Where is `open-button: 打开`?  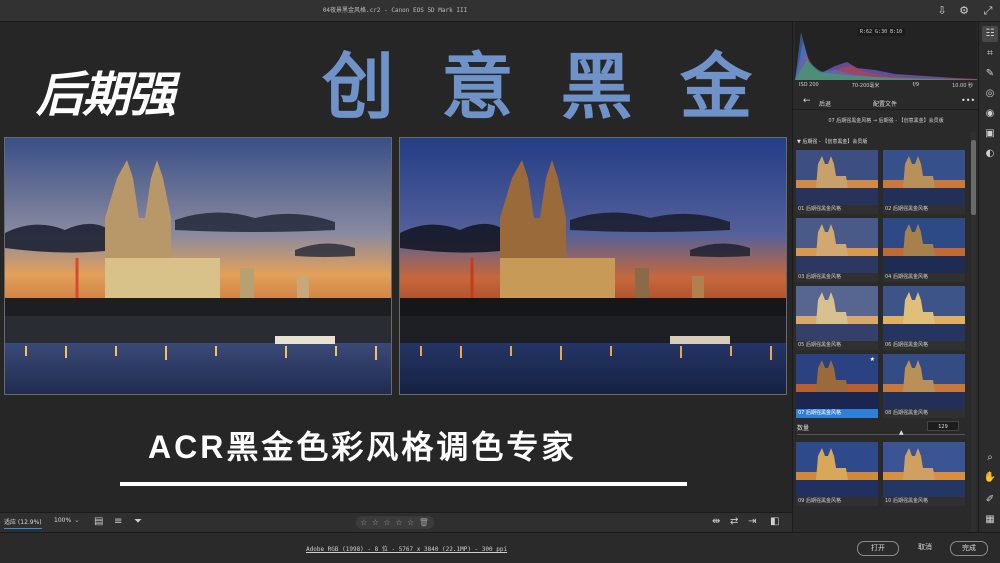 open-button: 打开 is located at coordinates (878, 548).